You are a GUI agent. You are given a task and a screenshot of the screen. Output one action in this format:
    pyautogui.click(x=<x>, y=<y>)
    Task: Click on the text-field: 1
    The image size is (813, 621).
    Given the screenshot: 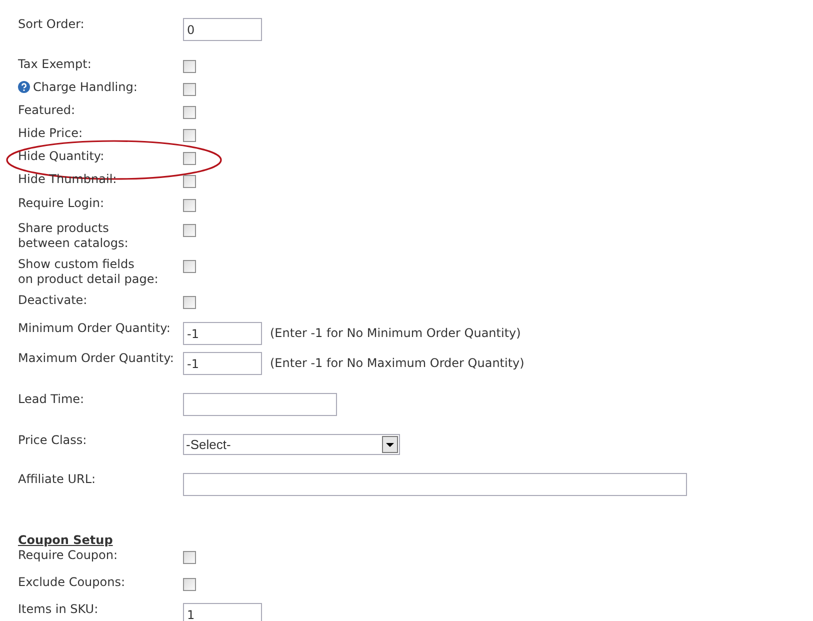 What is the action you would take?
    pyautogui.click(x=222, y=612)
    